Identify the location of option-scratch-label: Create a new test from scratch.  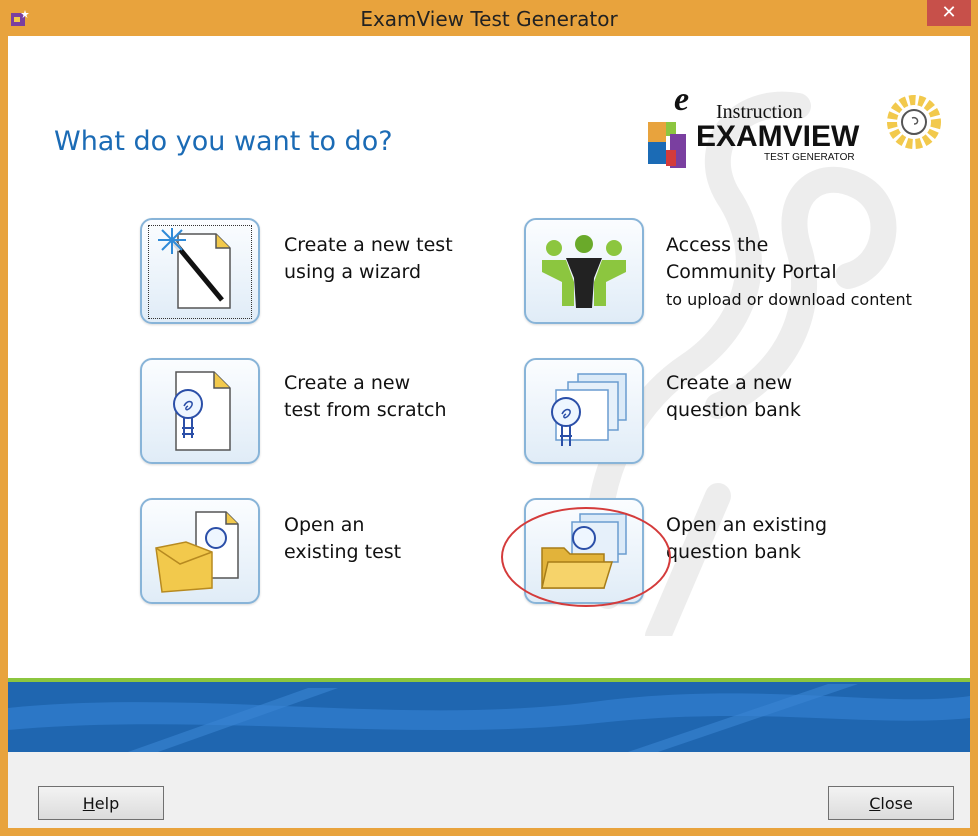
(365, 397).